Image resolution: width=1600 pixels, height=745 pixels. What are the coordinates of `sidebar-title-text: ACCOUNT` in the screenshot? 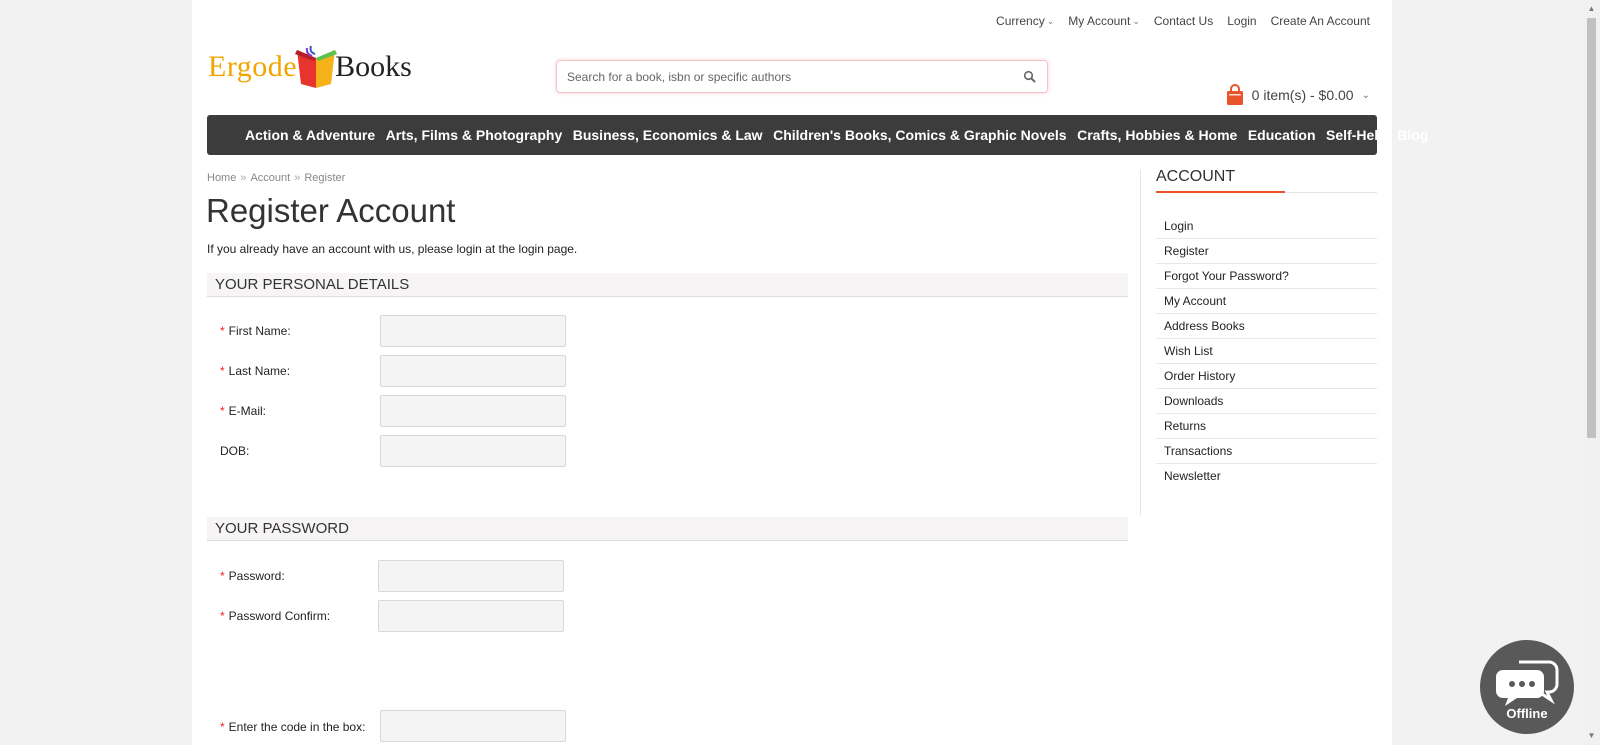 It's located at (1196, 176).